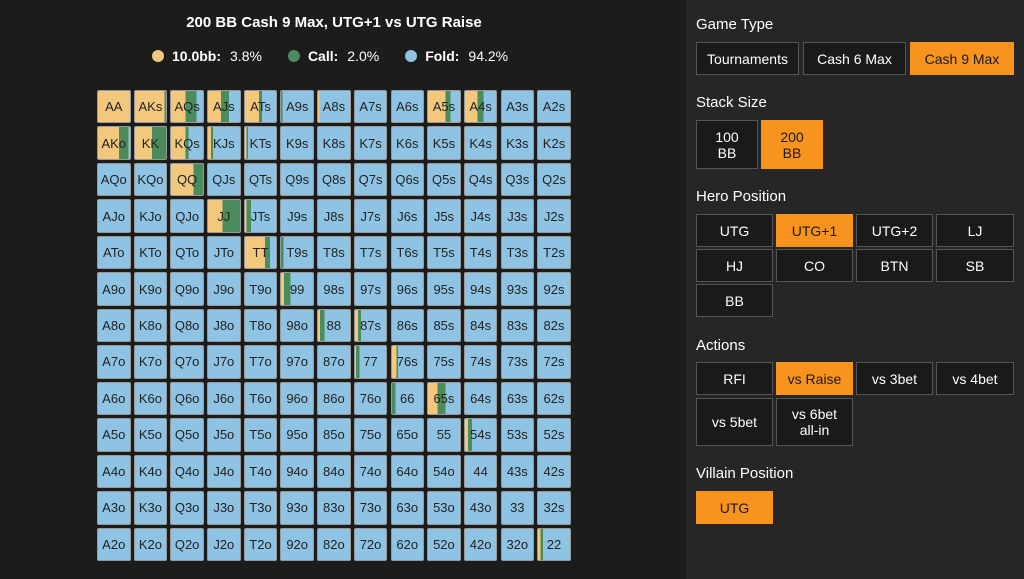 This screenshot has width=1024, height=579. Describe the element at coordinates (407, 107) in the screenshot. I see `hand-cell-a6s: A6s` at that location.